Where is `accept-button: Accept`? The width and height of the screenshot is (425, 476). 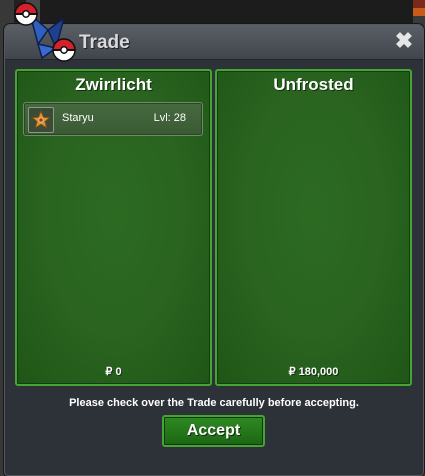 accept-button: Accept is located at coordinates (213, 431).